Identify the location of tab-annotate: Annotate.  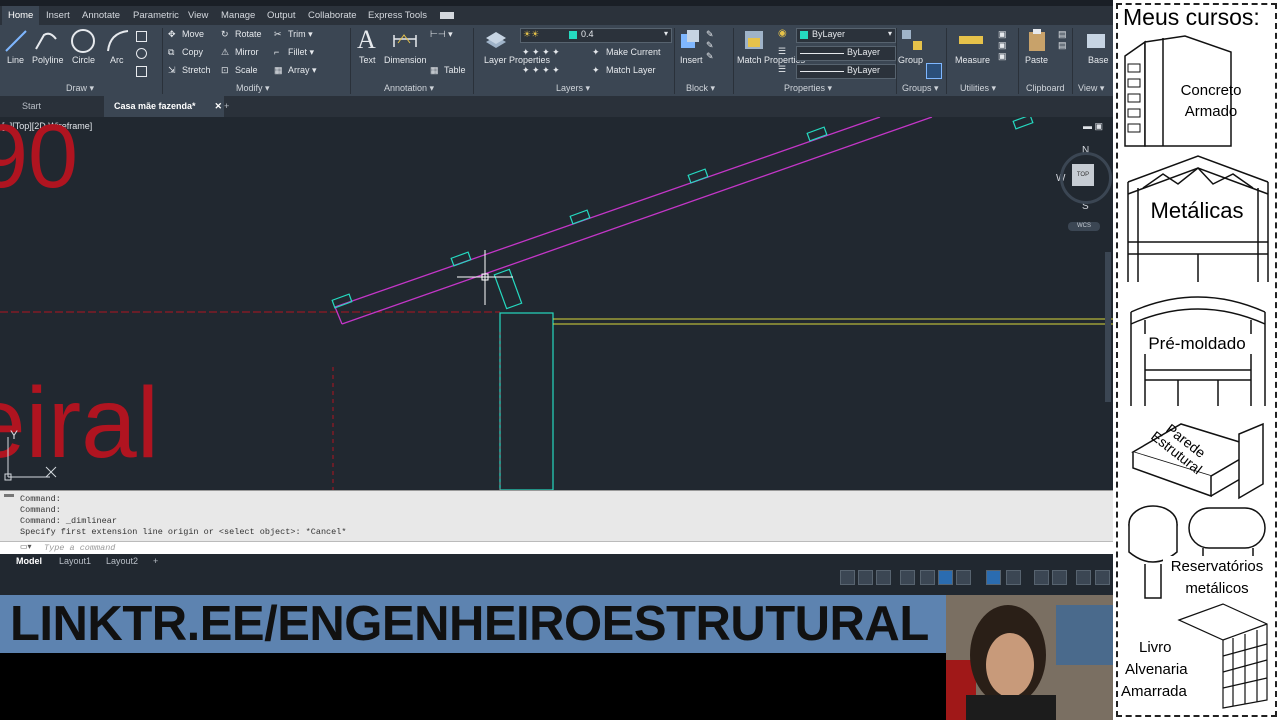
(101, 15).